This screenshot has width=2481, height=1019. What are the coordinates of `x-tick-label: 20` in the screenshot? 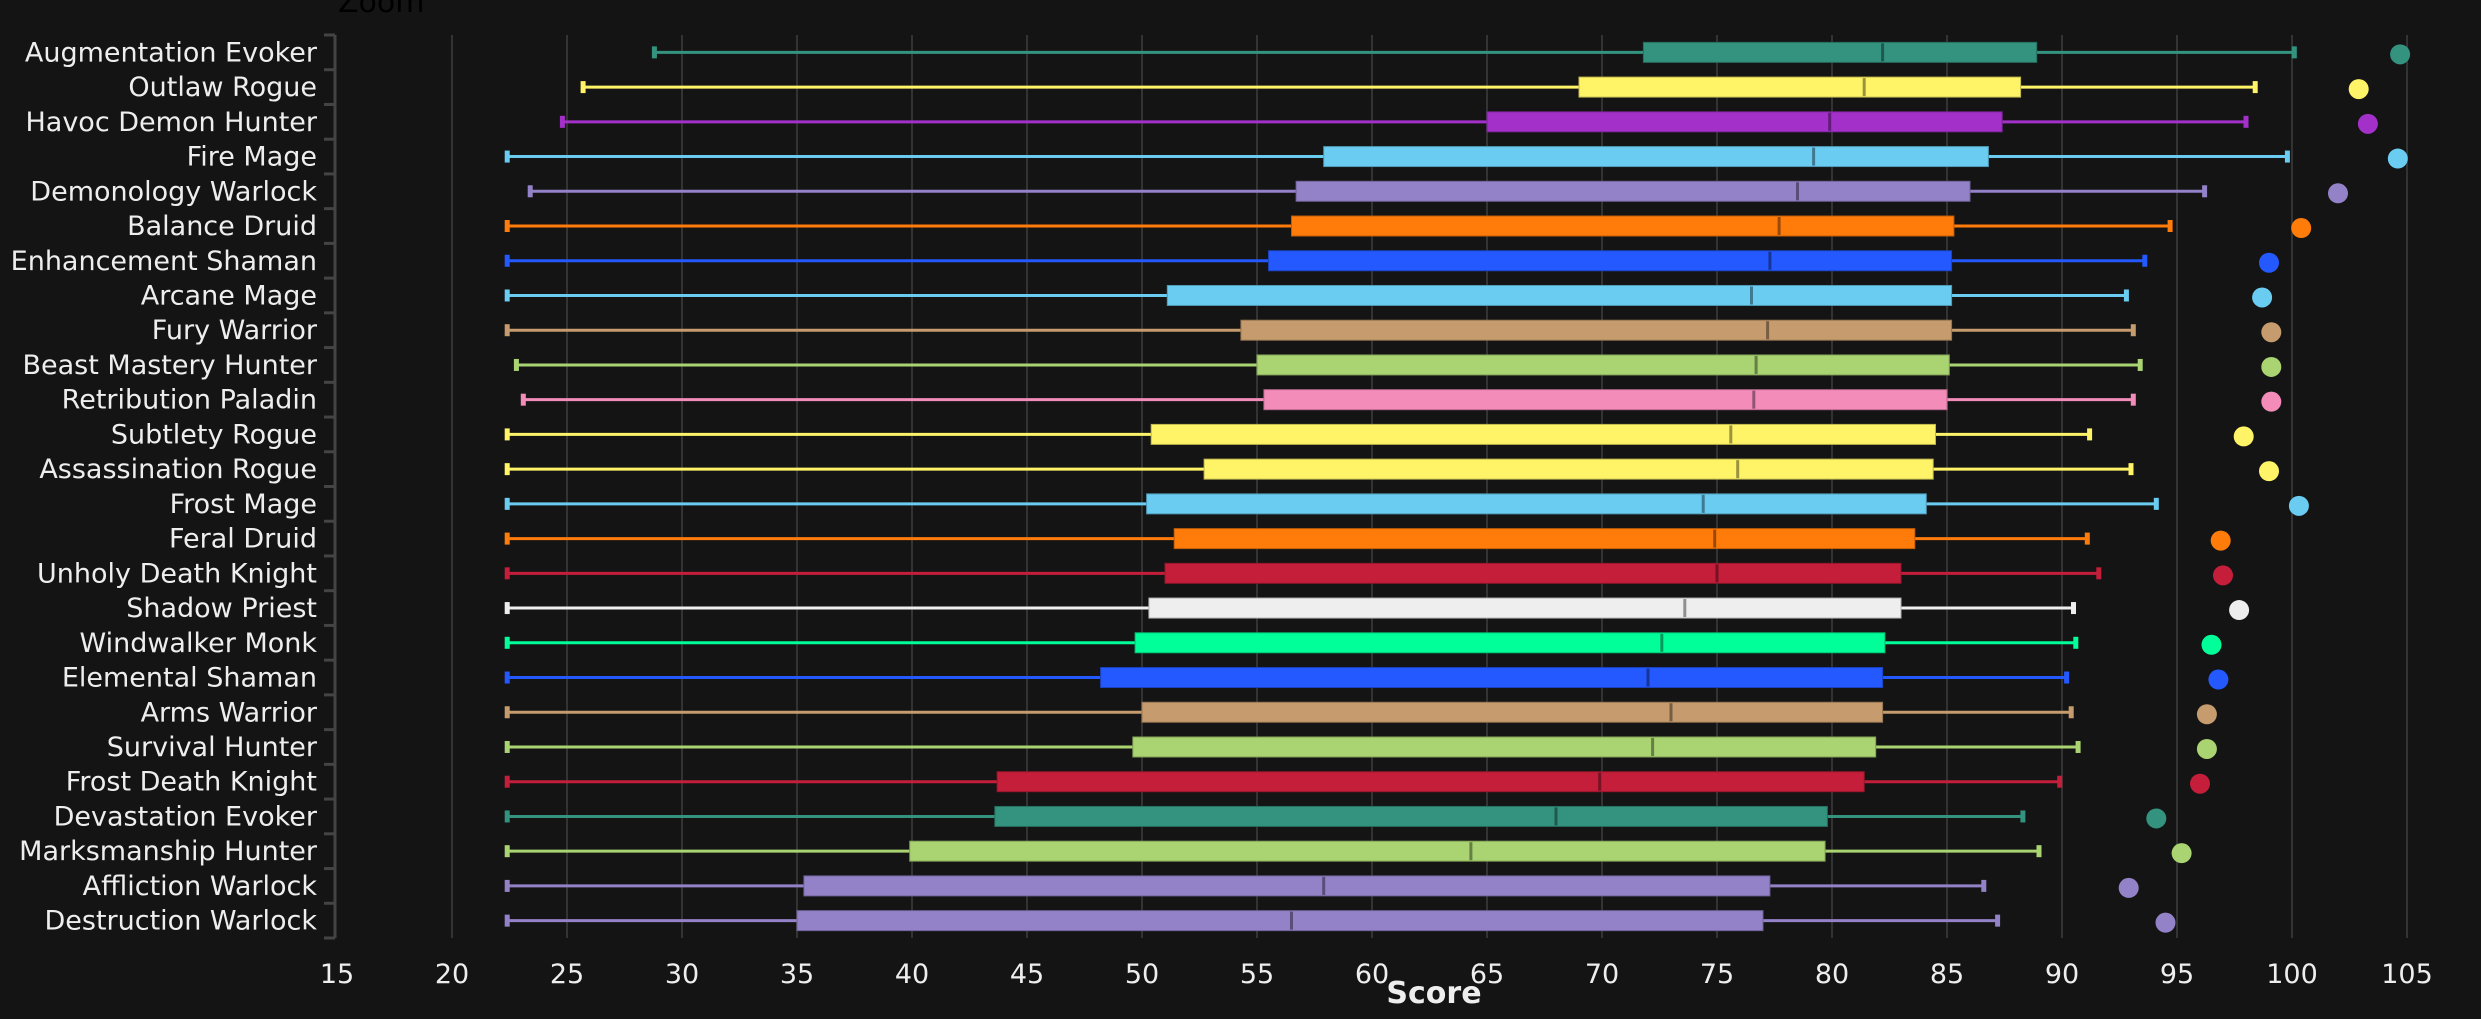 It's located at (452, 974).